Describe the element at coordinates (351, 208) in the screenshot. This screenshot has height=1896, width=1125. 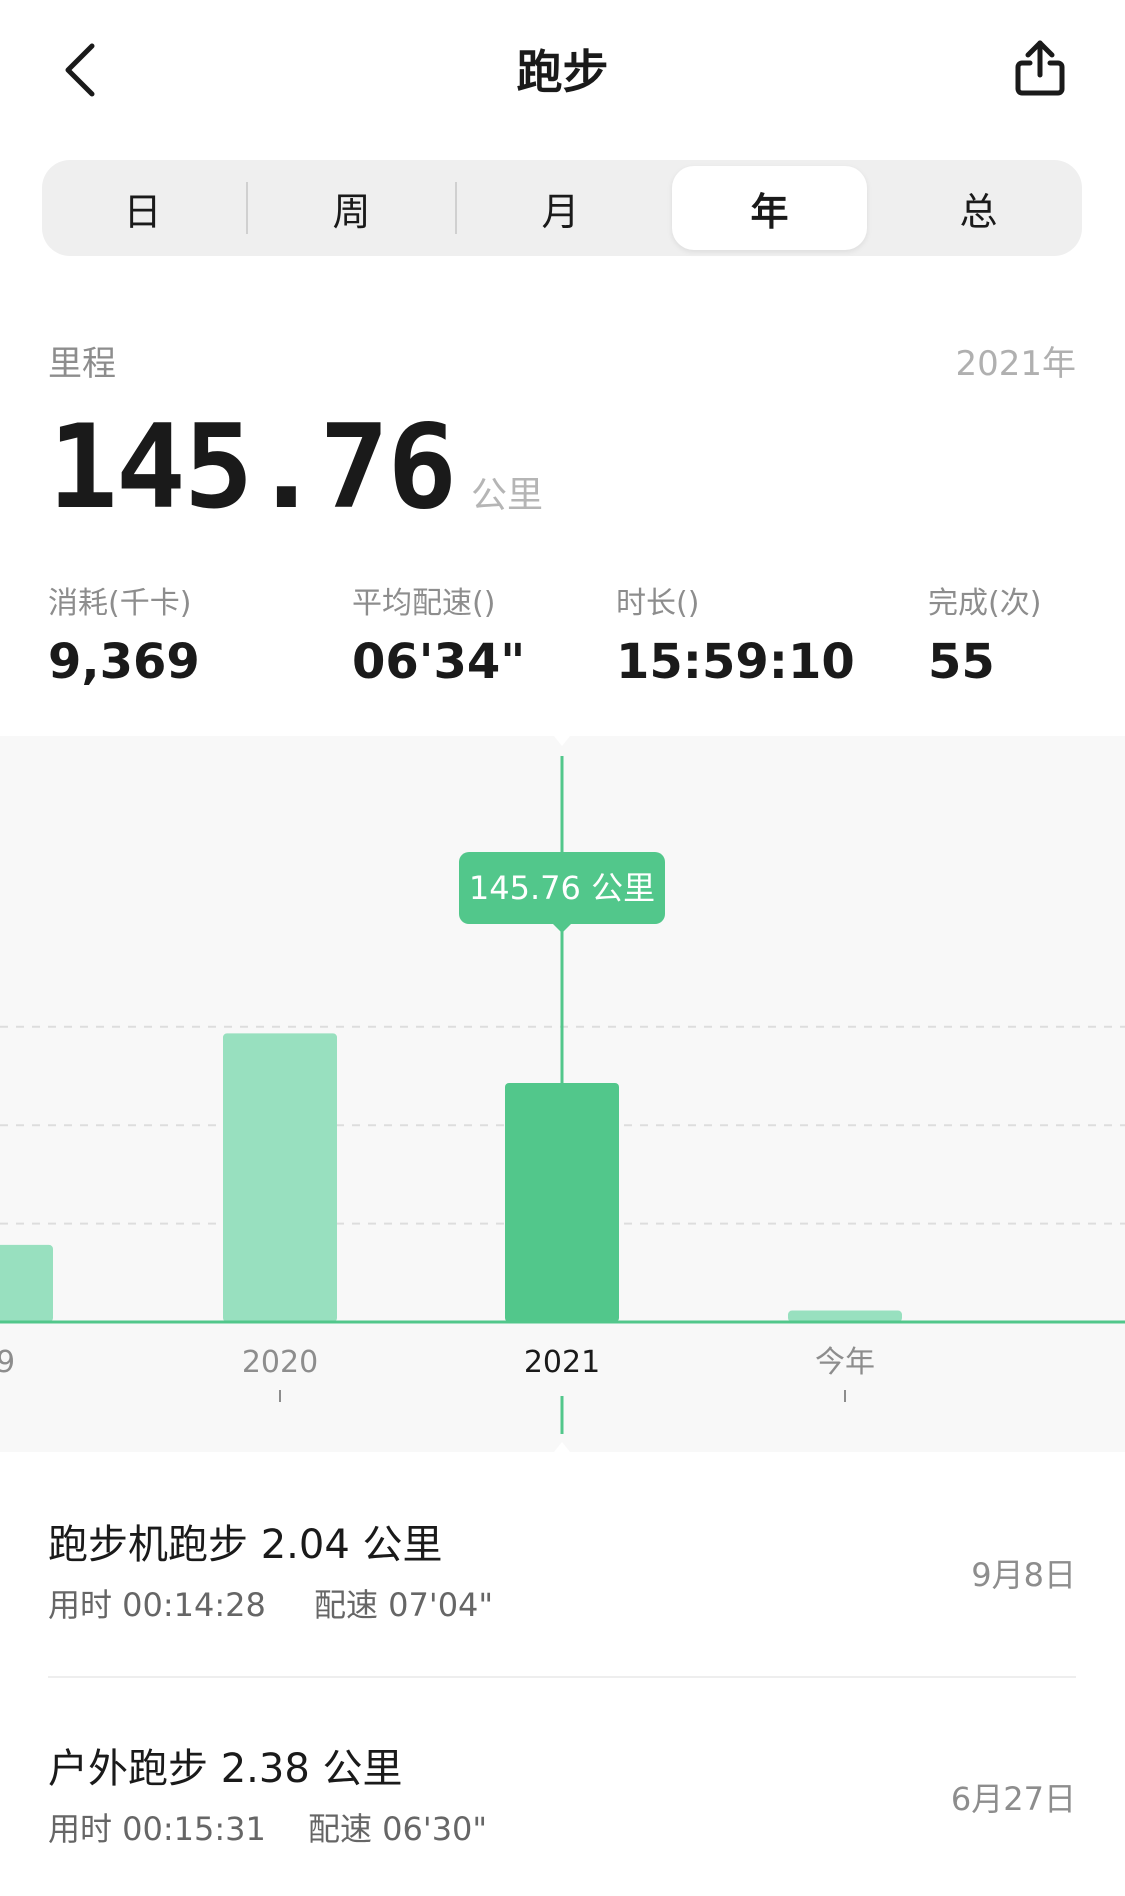
I see `tab-week: 周` at that location.